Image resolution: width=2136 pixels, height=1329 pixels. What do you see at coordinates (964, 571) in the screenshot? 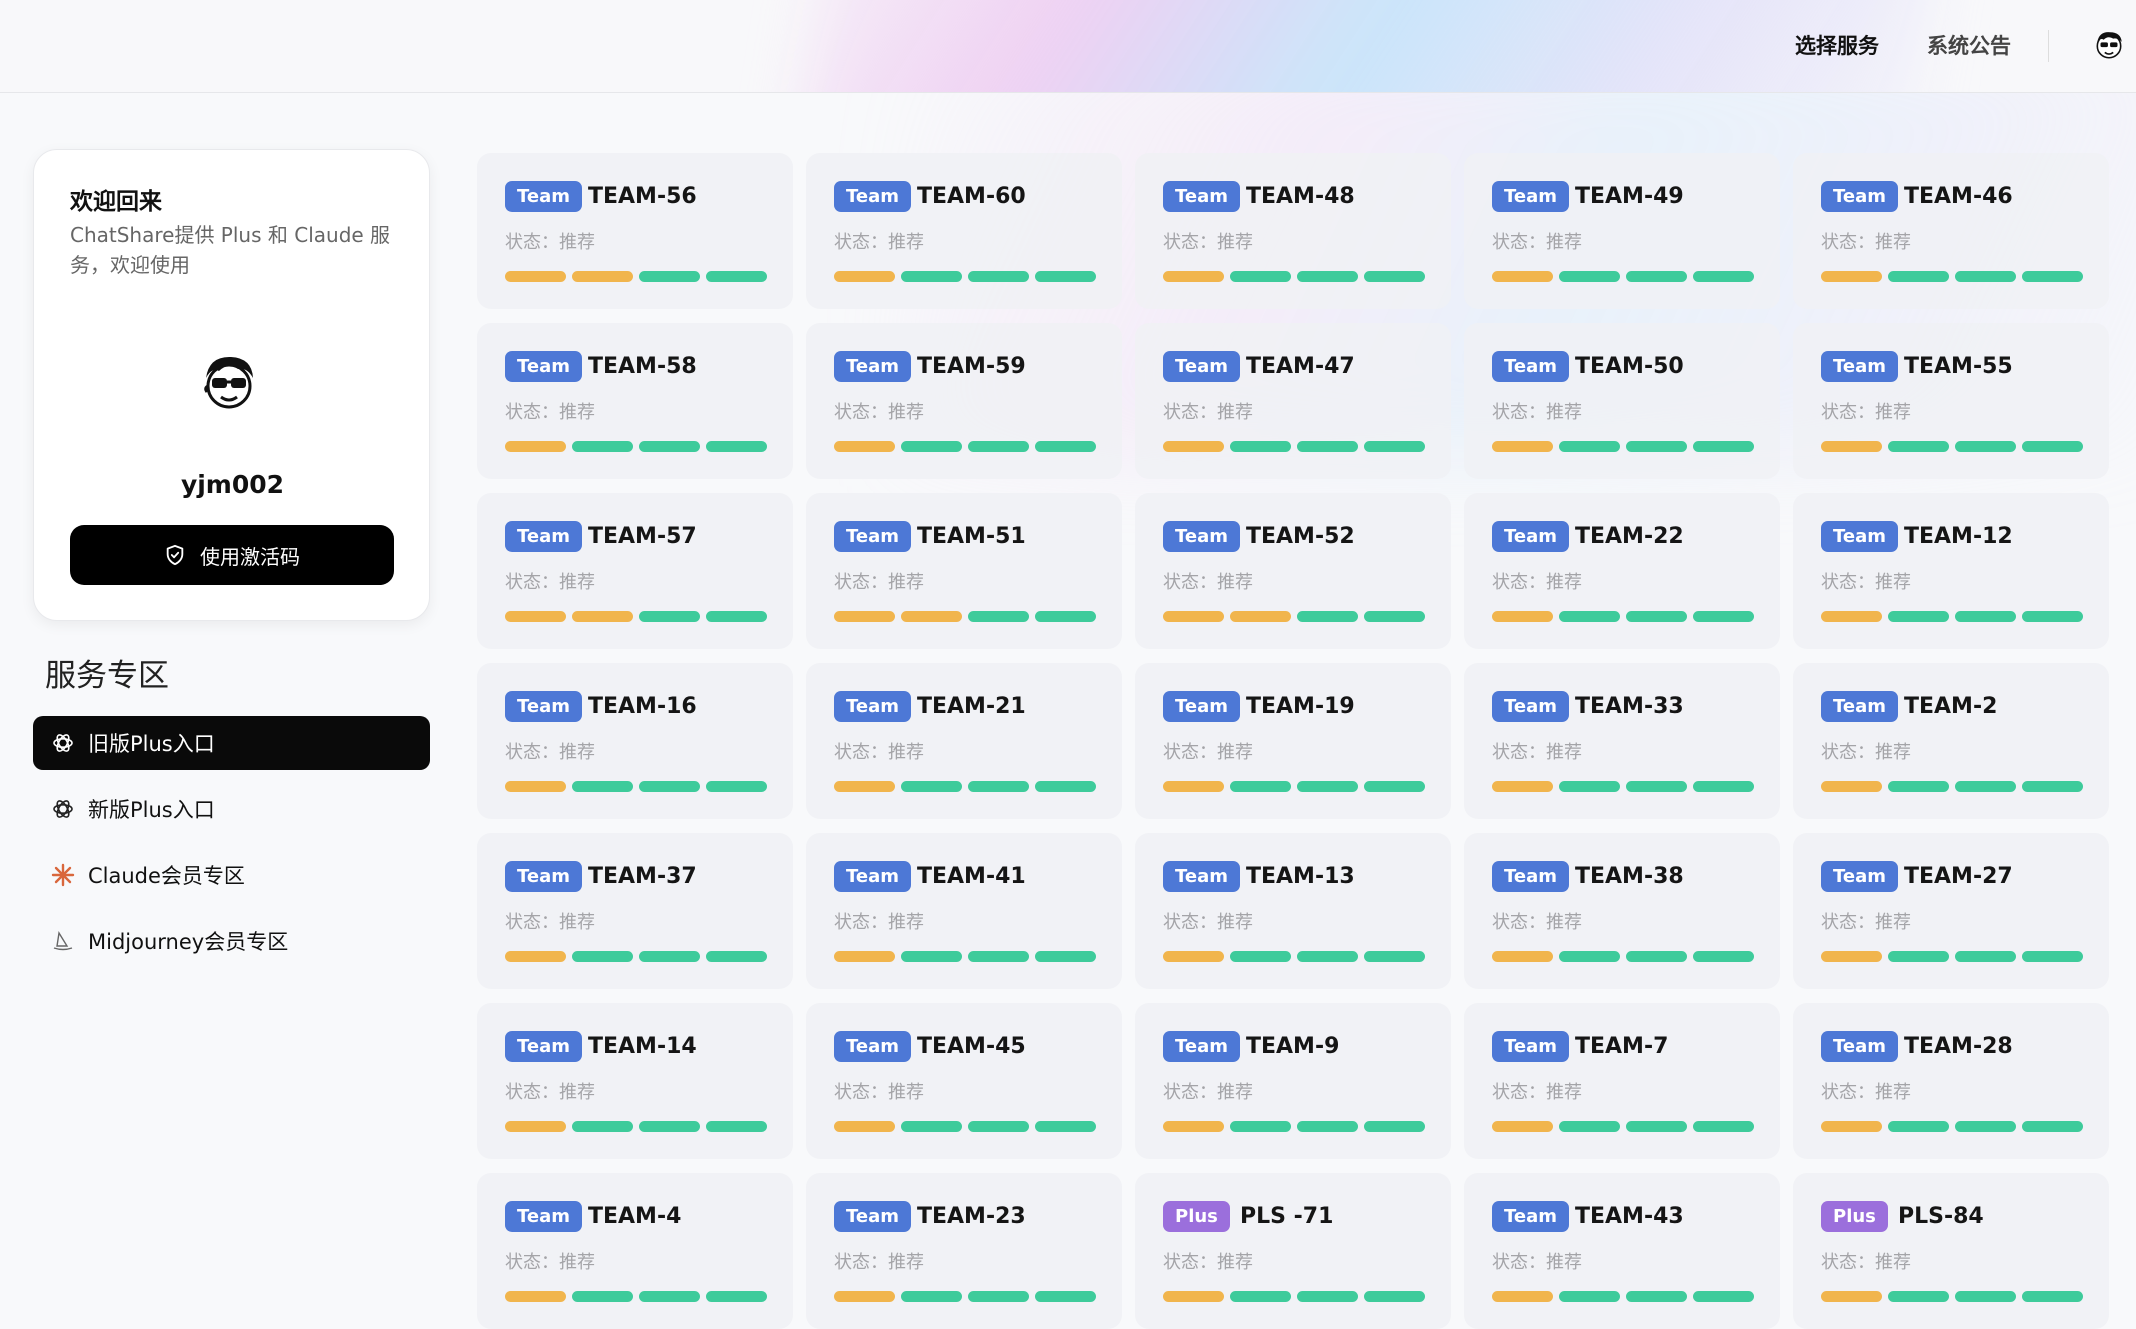
I see `service-card: Team TEAM-51 状态：推荐` at bounding box center [964, 571].